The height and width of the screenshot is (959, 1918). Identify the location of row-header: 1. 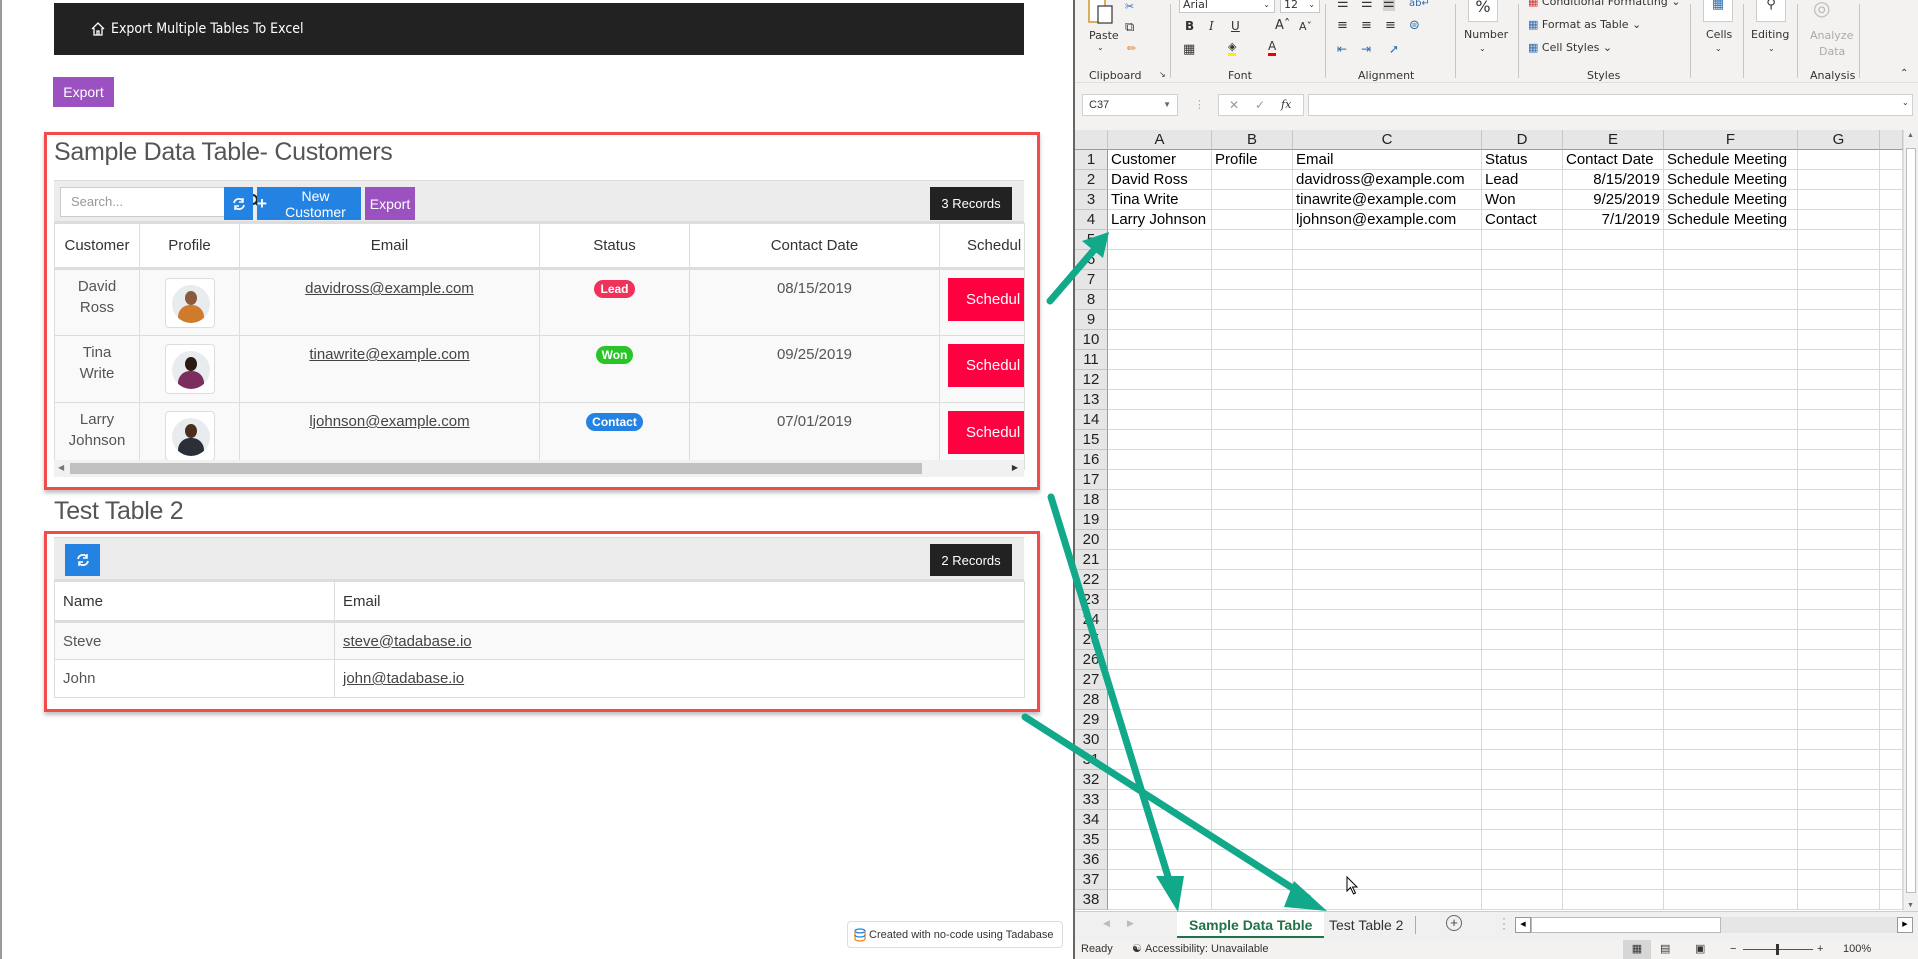
(1091, 160).